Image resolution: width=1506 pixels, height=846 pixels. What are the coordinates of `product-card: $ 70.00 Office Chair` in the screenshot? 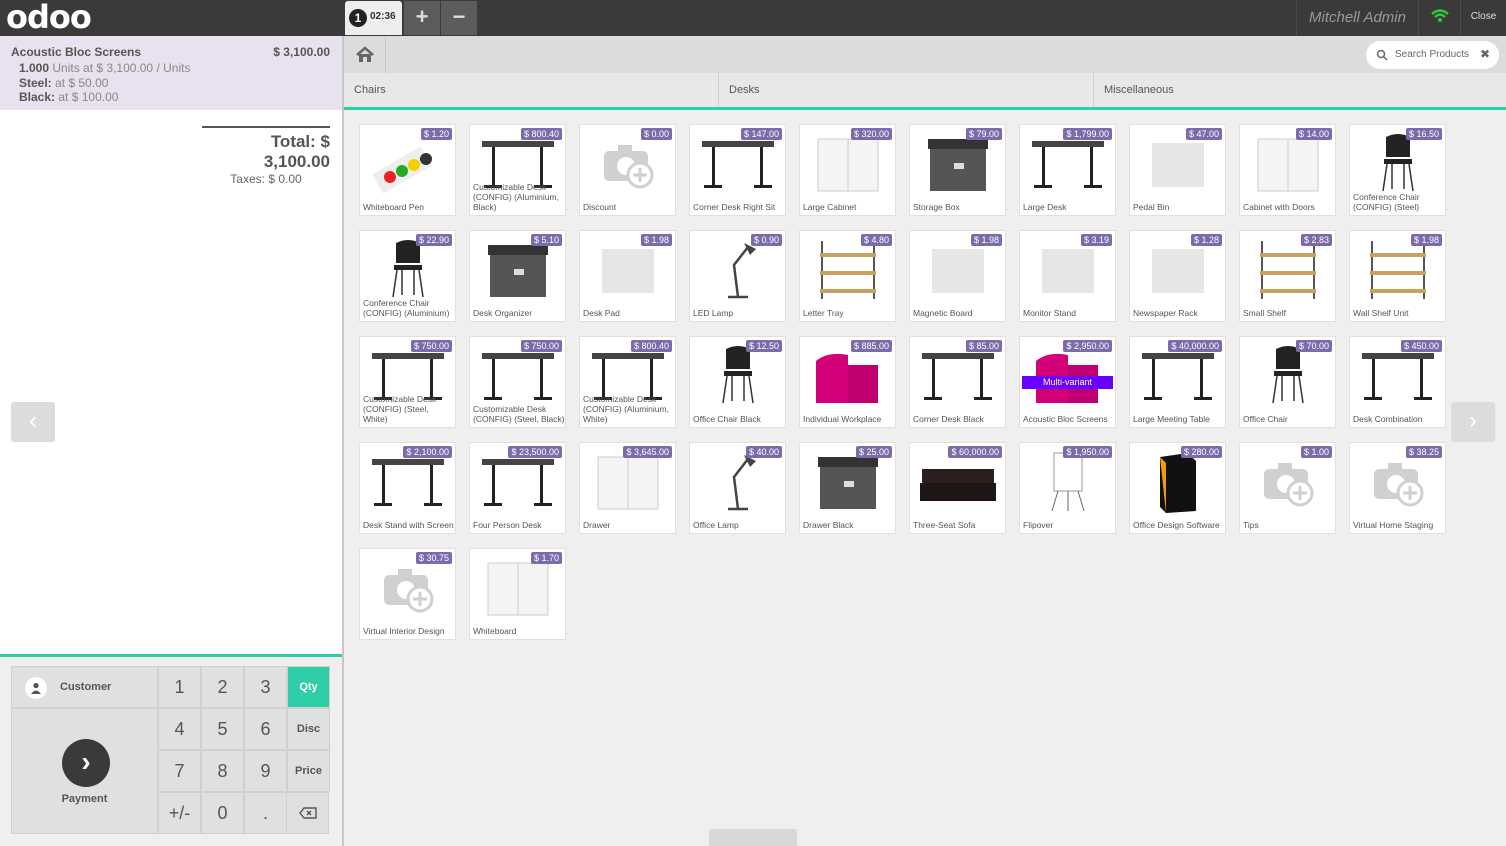 It's located at (1287, 382).